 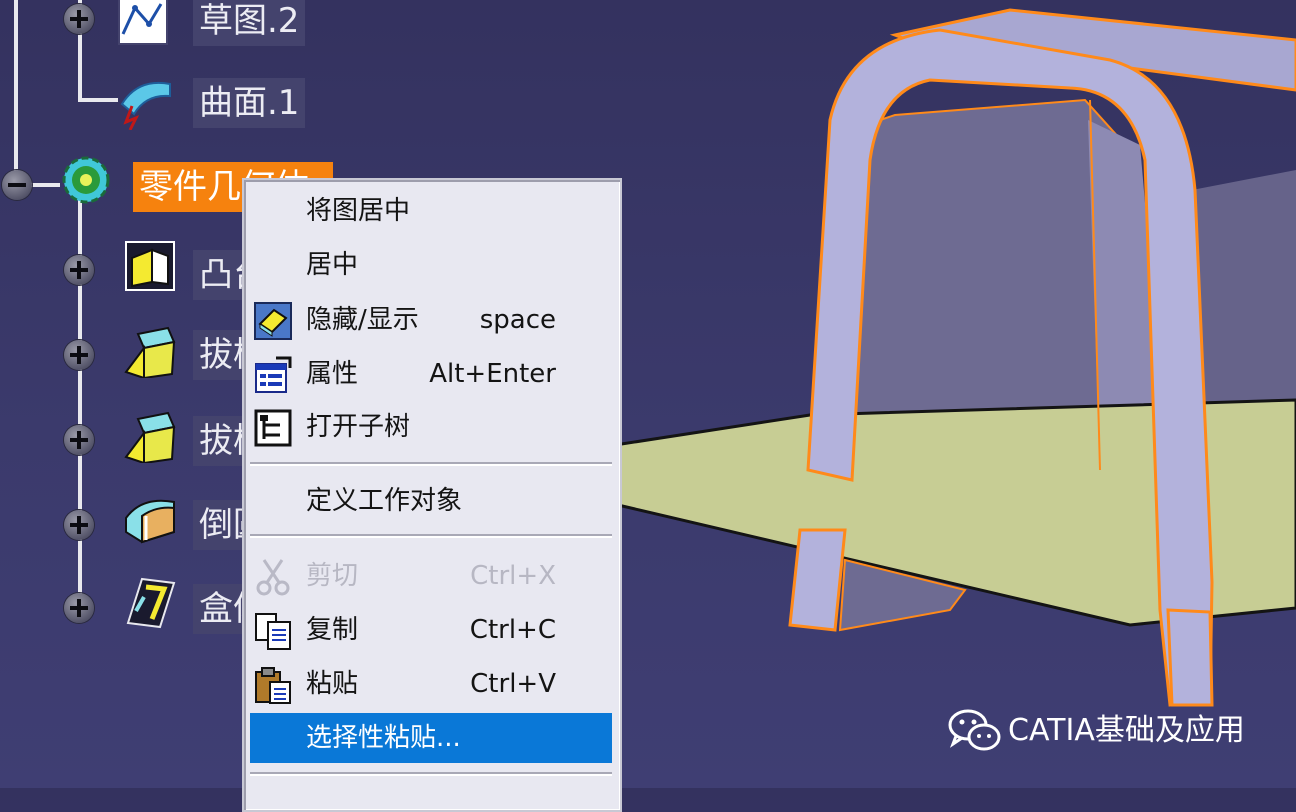 I want to click on menu-item-label: 将图居中, so click(x=358, y=211).